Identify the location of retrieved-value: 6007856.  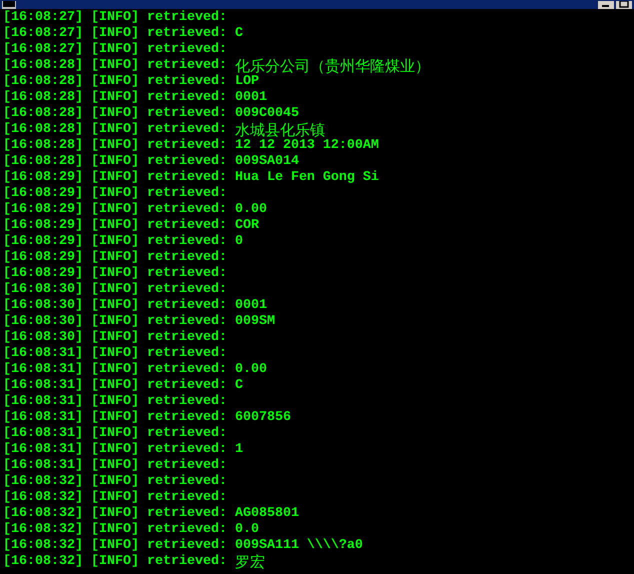
(262, 418).